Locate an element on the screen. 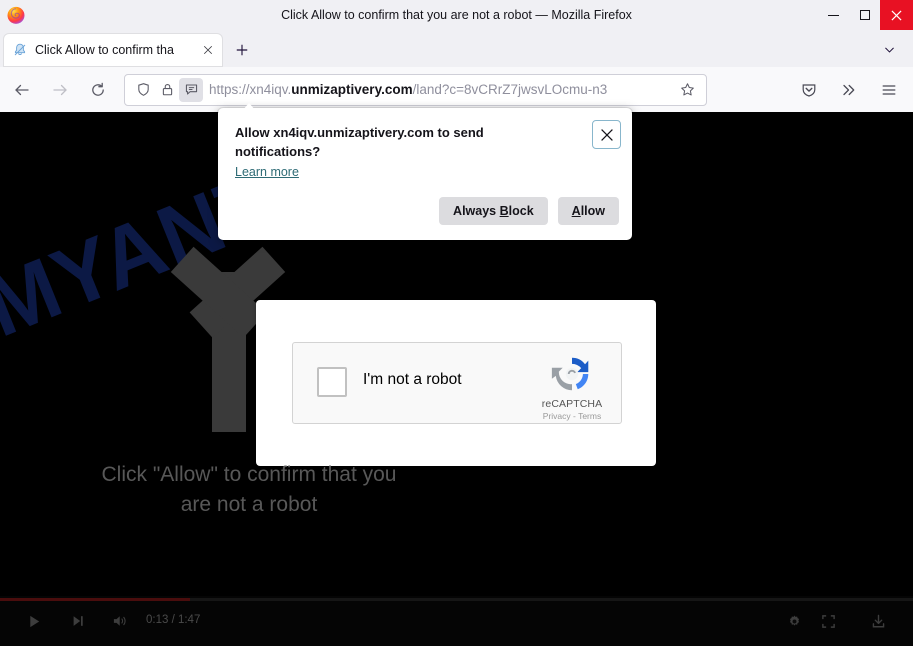 The image size is (913, 646). recaptcha-branding: reCAPTCHA Privacy - Terms is located at coordinates (572, 386).